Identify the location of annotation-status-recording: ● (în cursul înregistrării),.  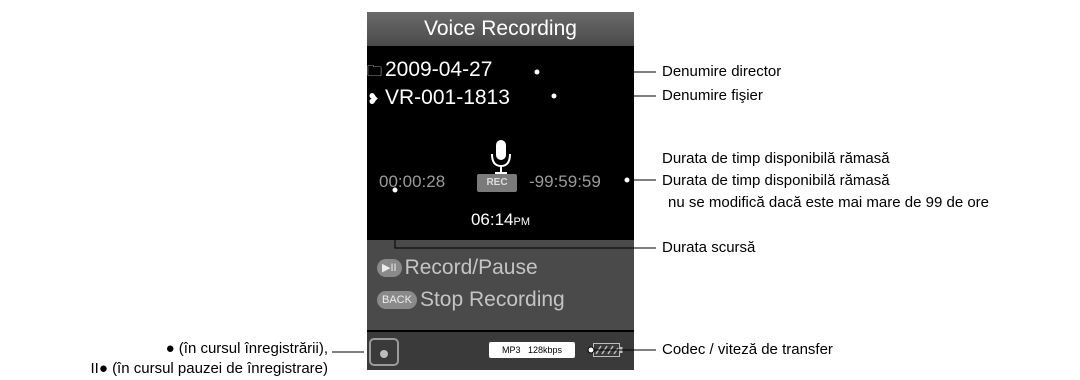
(246, 348).